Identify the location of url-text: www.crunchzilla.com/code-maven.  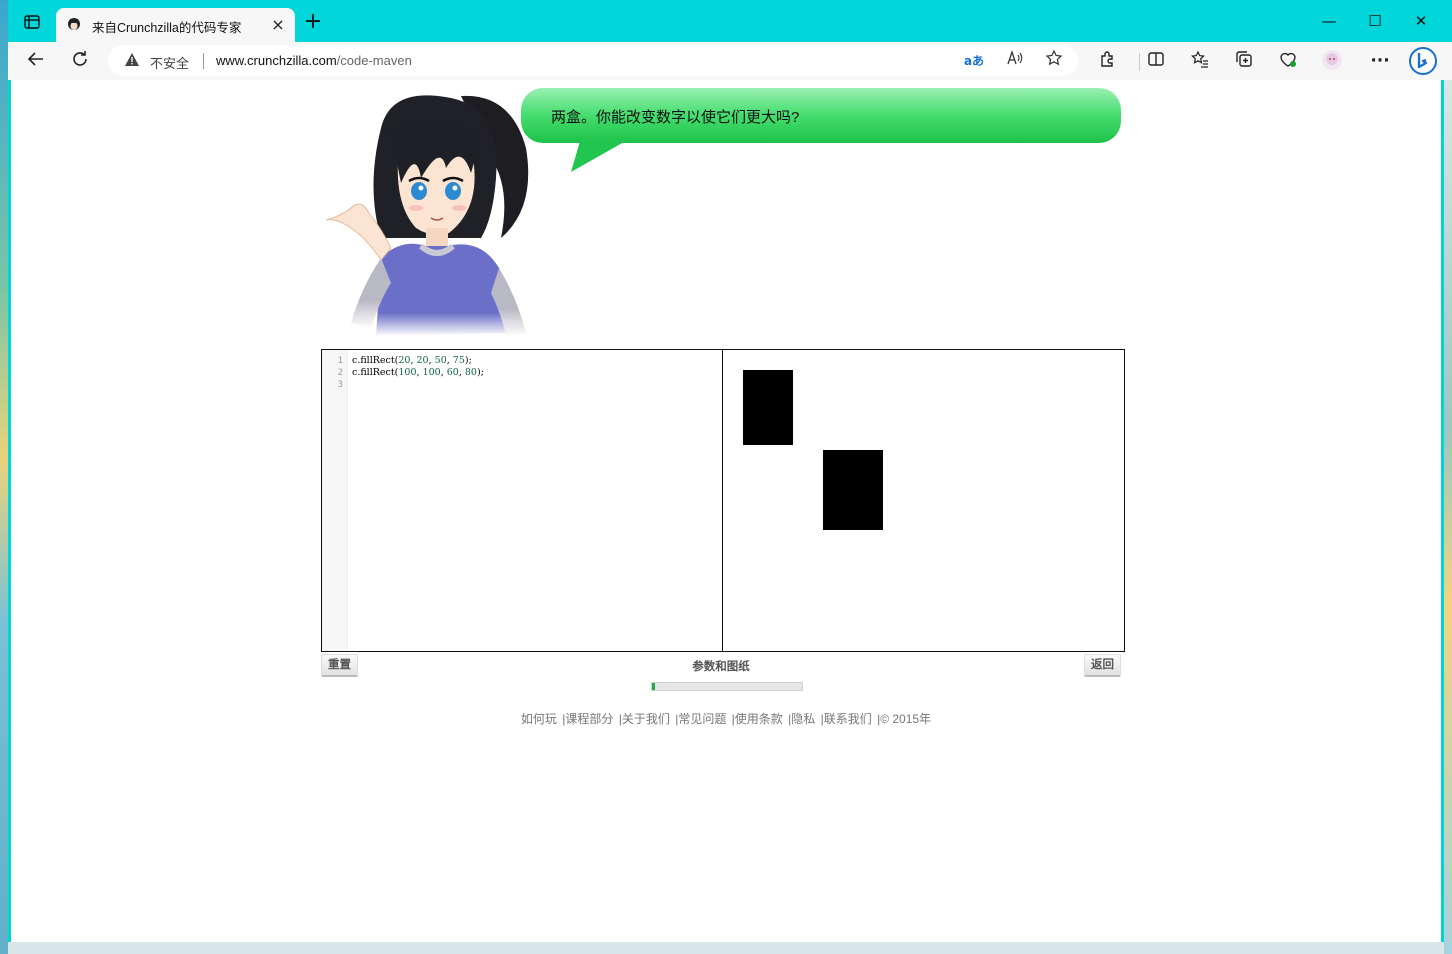
(314, 60).